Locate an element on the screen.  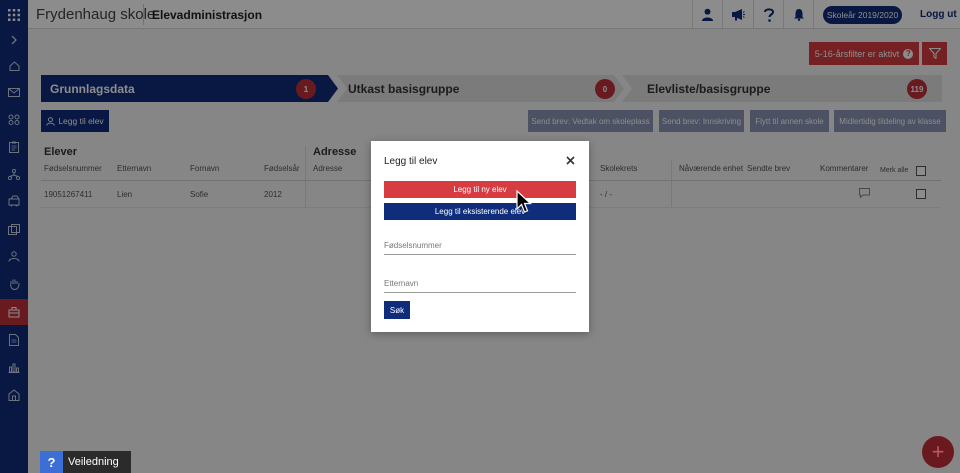
birth-number-input: Fødselsnummer is located at coordinates (413, 245).